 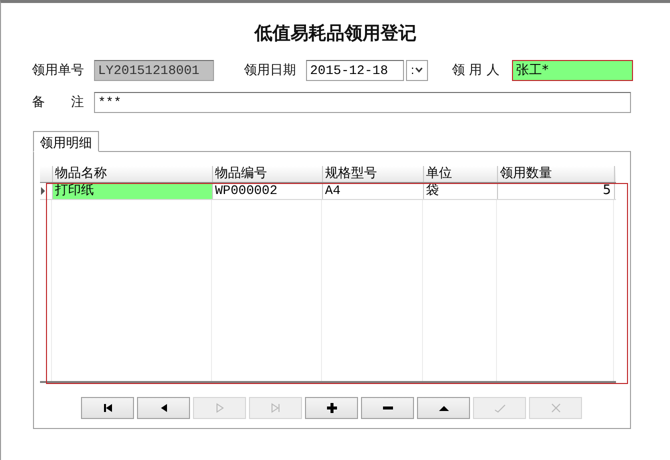 I want to click on form-title: 低值易耗品领用登记, so click(x=335, y=33).